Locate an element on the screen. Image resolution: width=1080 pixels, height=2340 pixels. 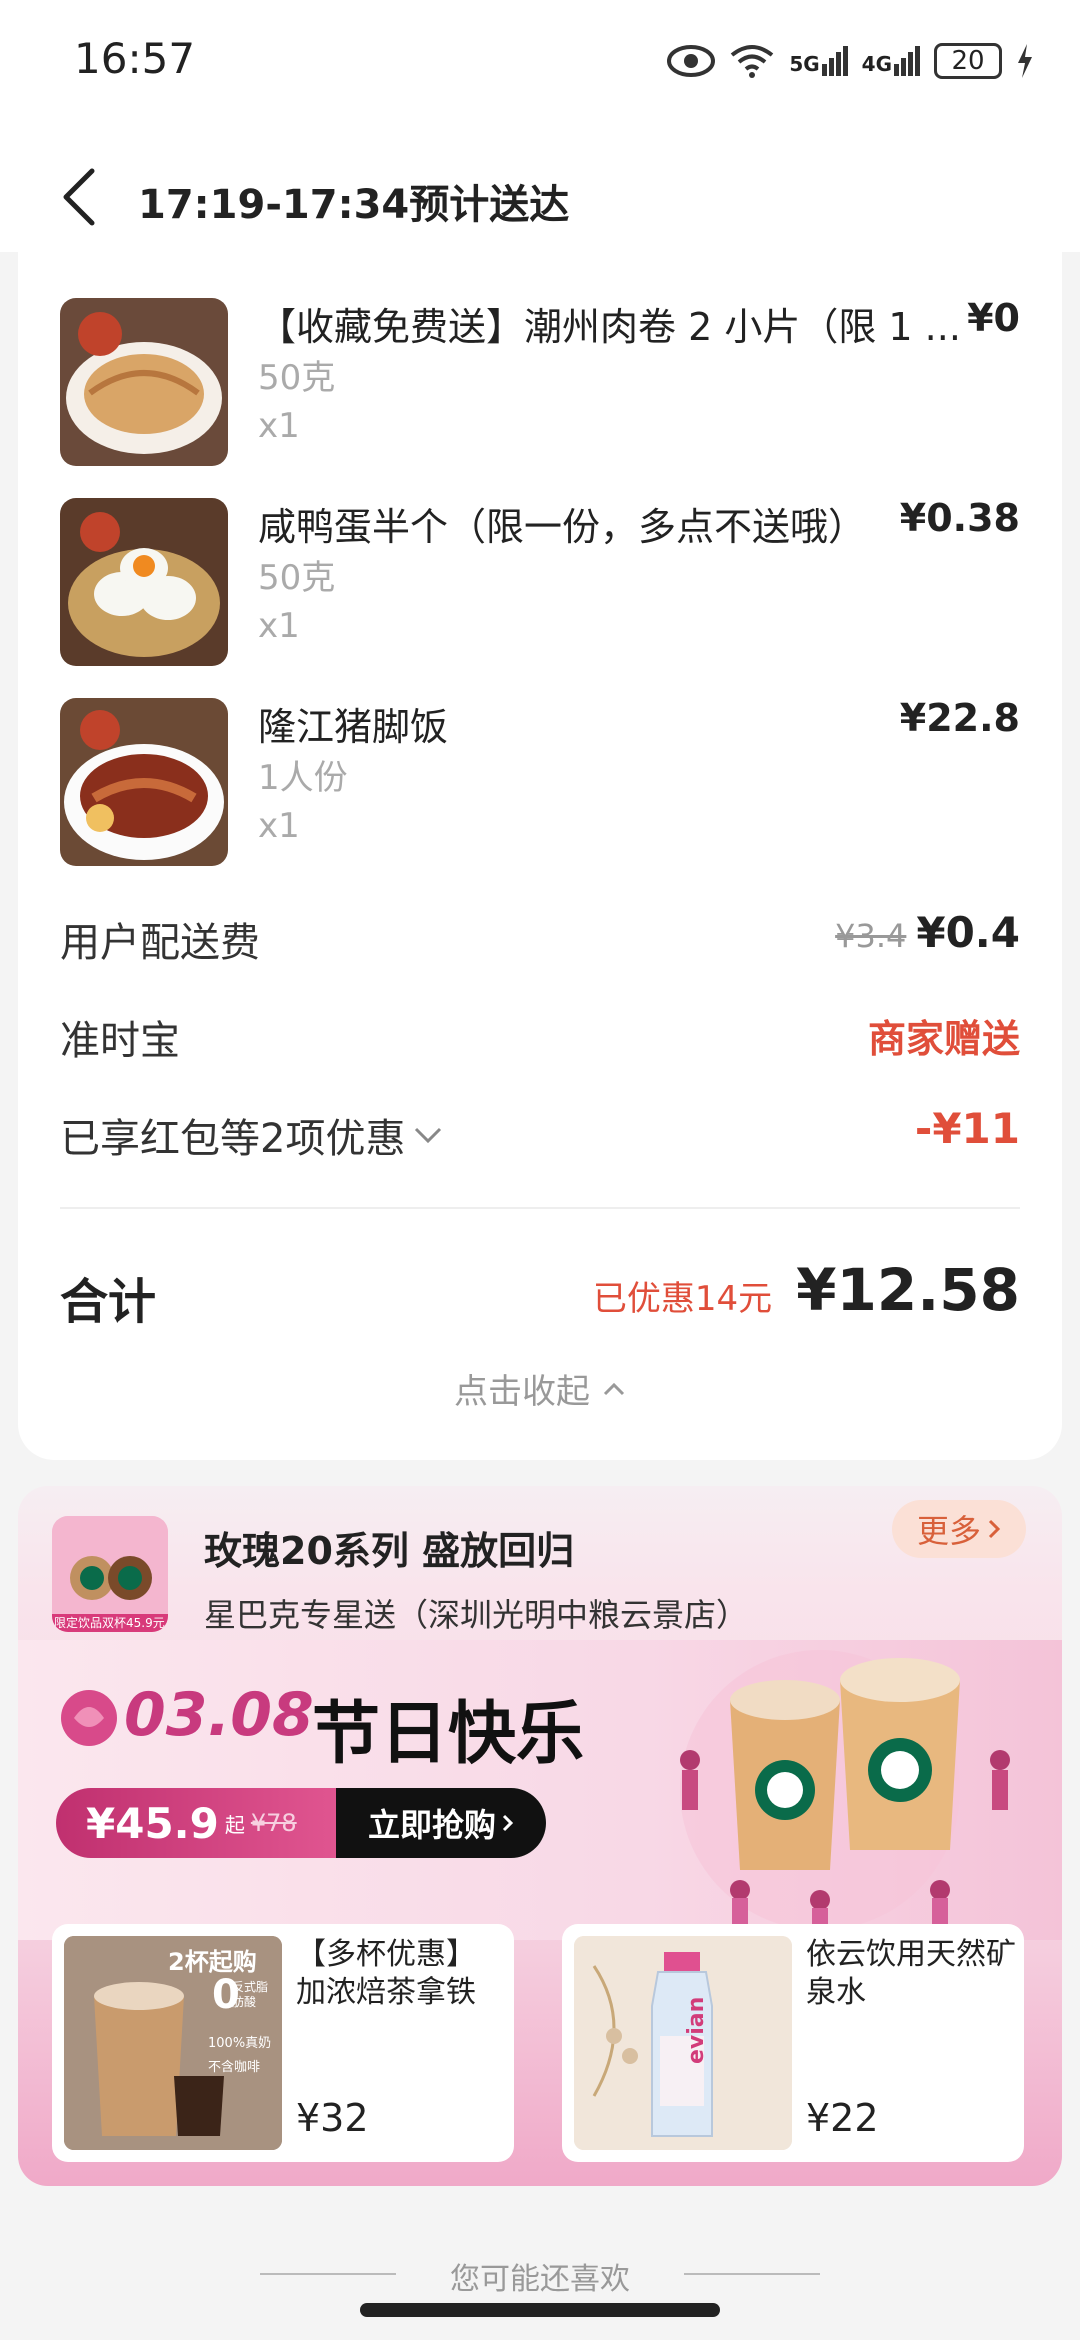
delivery-fee-label: 用户配送费 is located at coordinates (160, 943).